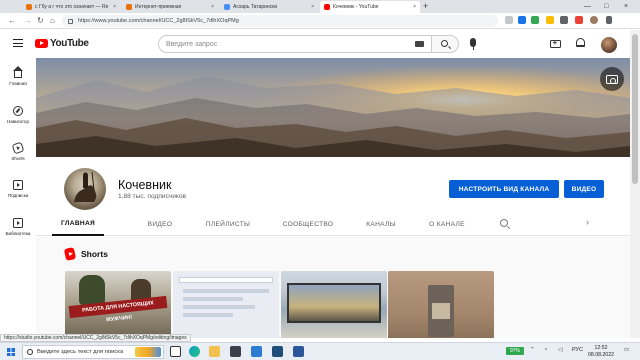 The height and width of the screenshot is (360, 640). What do you see at coordinates (601, 355) in the screenshot?
I see `clock-date: 08.08.2022` at bounding box center [601, 355].